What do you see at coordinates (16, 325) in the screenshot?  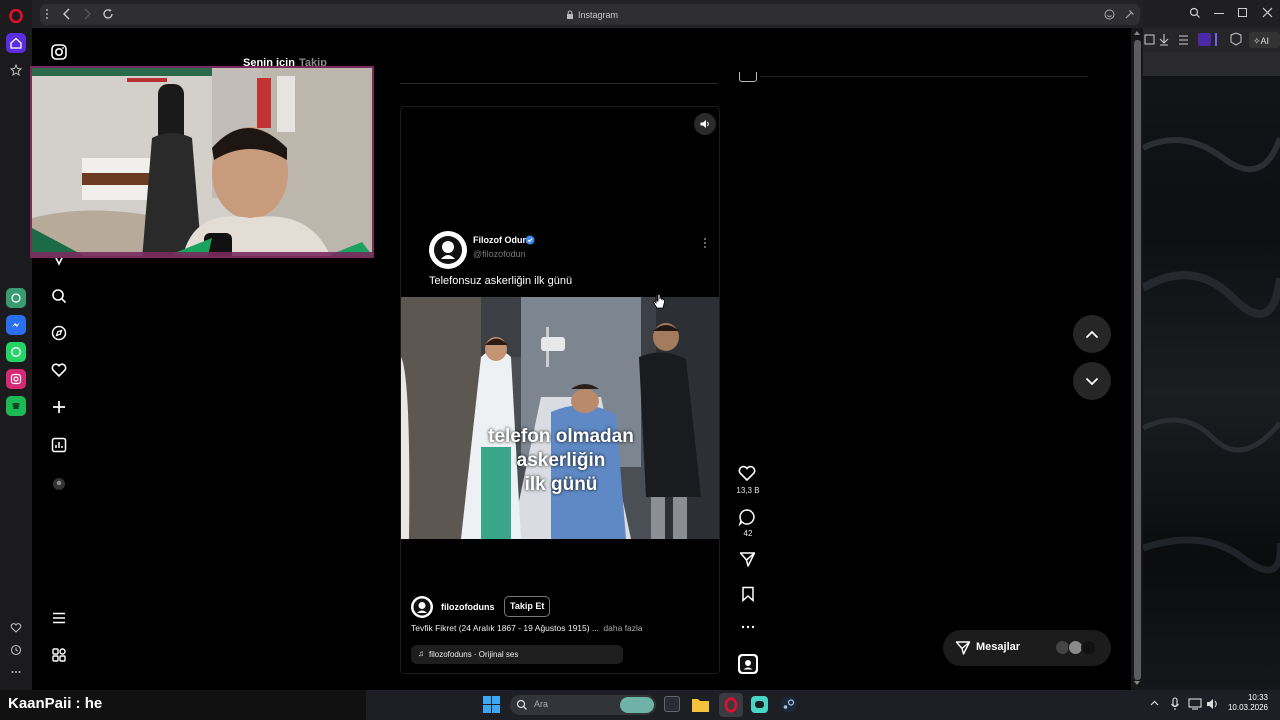 I see `messenger-icon` at bounding box center [16, 325].